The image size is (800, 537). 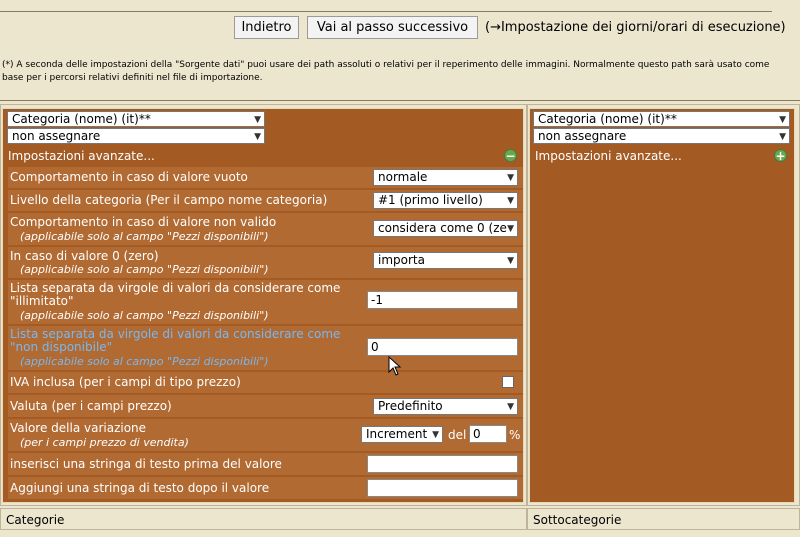 What do you see at coordinates (457, 435) in the screenshot?
I see `variation-of-label: del` at bounding box center [457, 435].